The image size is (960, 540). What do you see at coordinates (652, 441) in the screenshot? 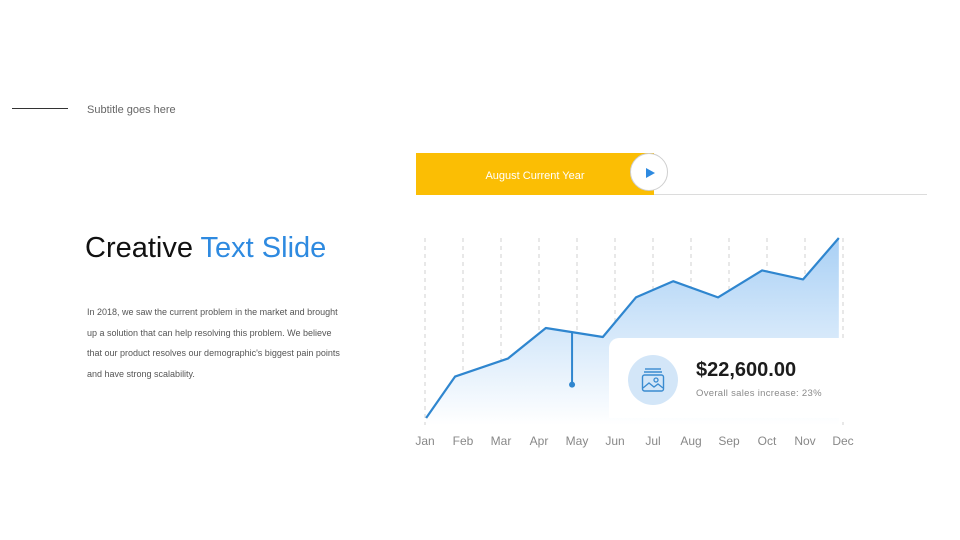
I see `x-tick-label: Jul` at bounding box center [652, 441].